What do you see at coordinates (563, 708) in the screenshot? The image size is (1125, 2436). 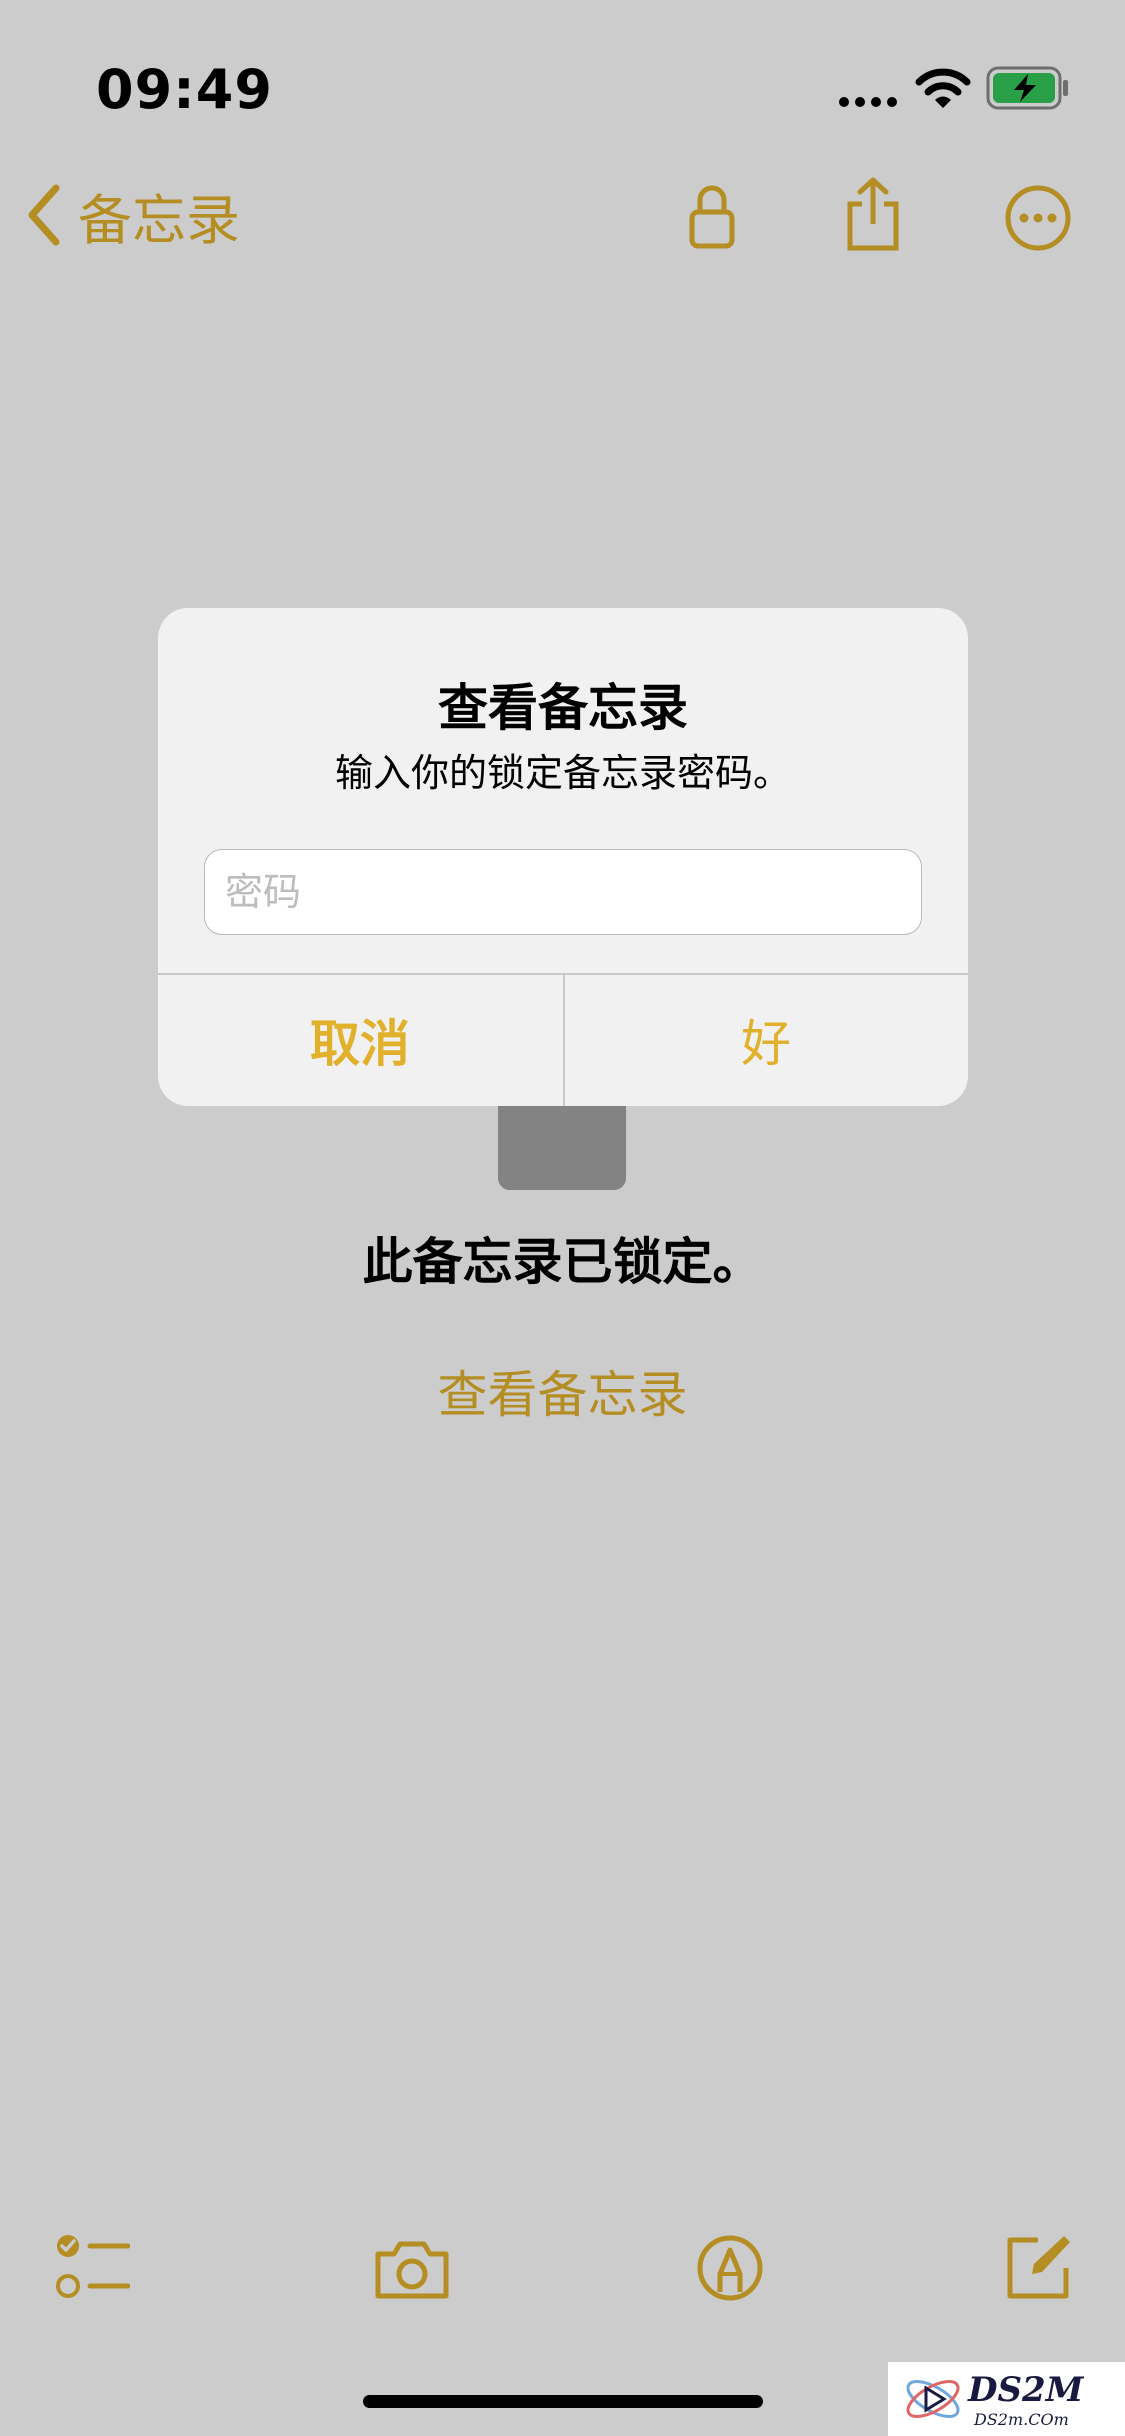 I see `alert-title: 查看备忘录` at bounding box center [563, 708].